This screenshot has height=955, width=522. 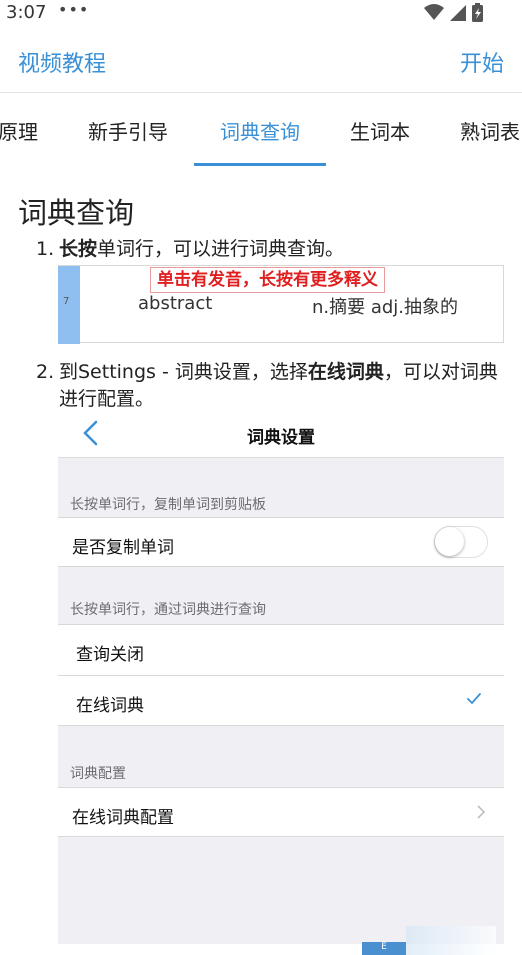 What do you see at coordinates (449, 541) in the screenshot?
I see `toggle-knob` at bounding box center [449, 541].